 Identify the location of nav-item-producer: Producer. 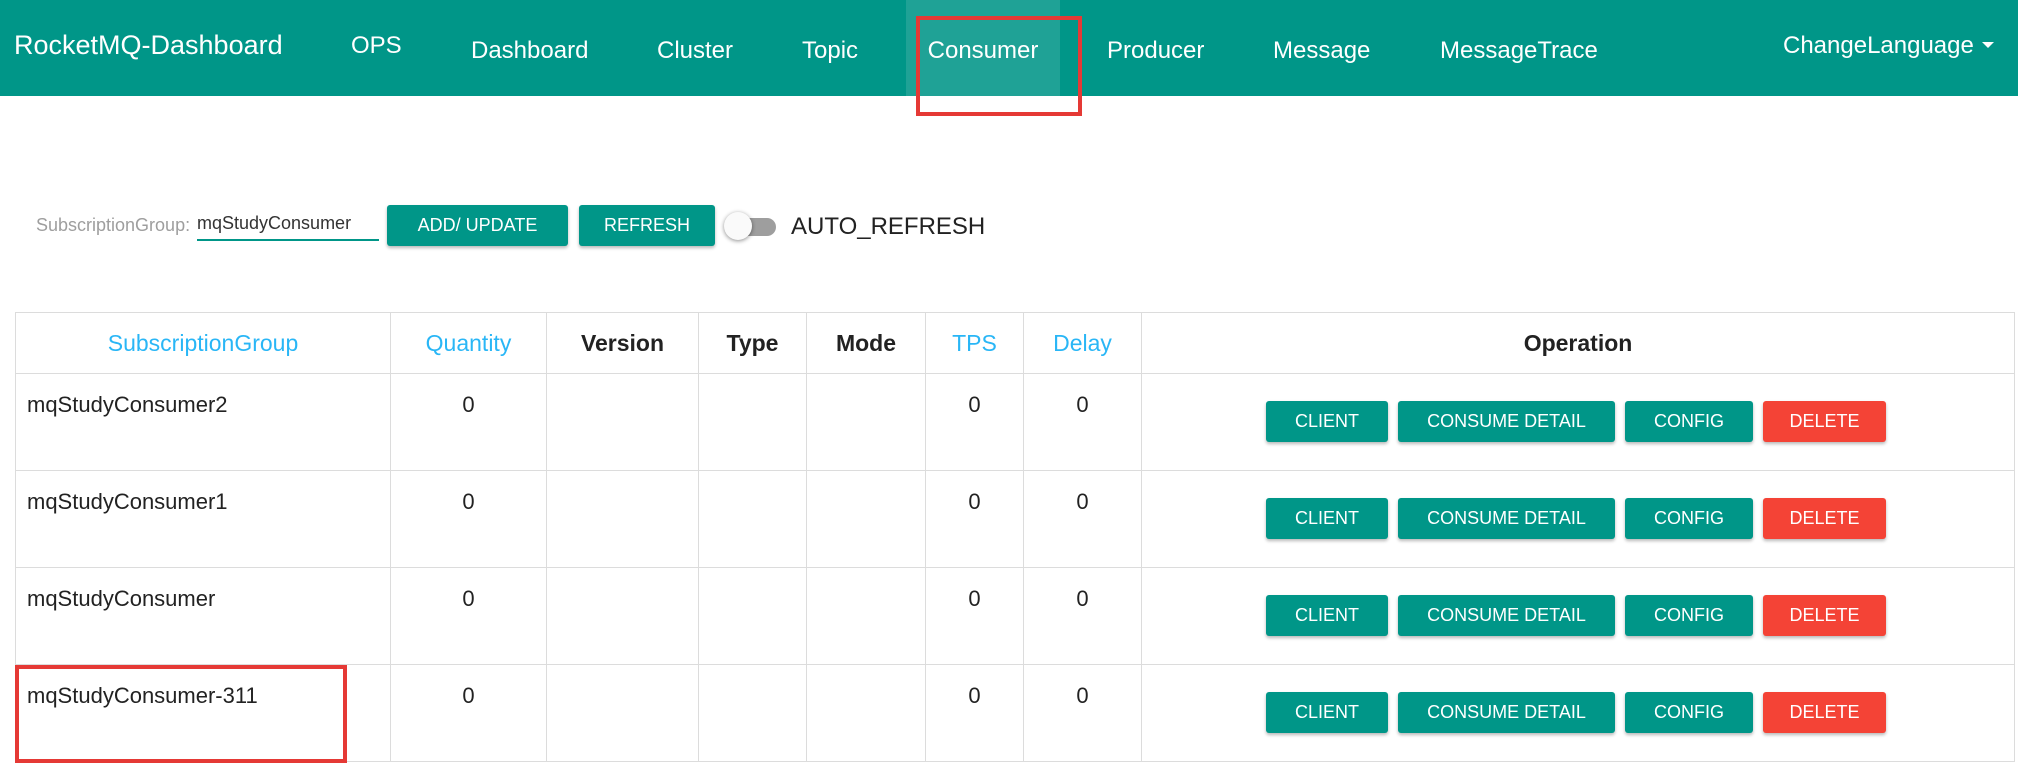
(1155, 48).